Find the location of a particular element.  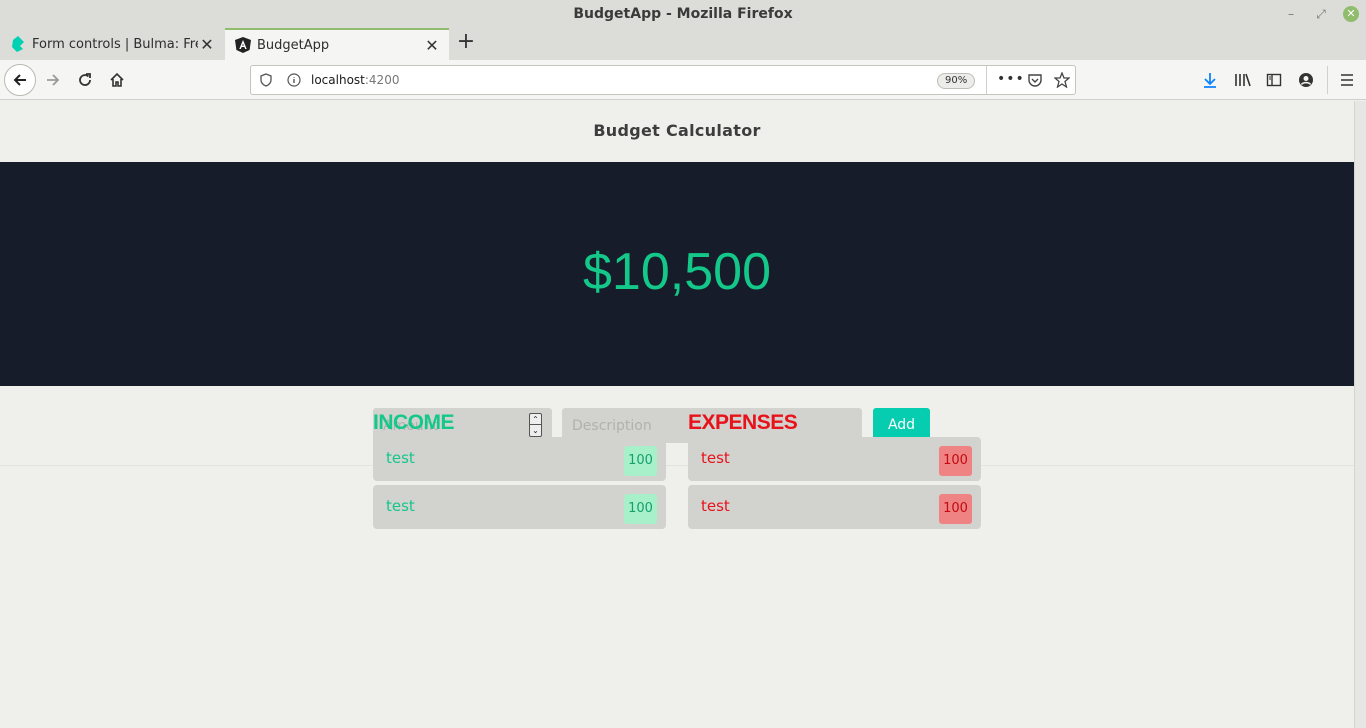

forward-button is located at coordinates (53, 80).